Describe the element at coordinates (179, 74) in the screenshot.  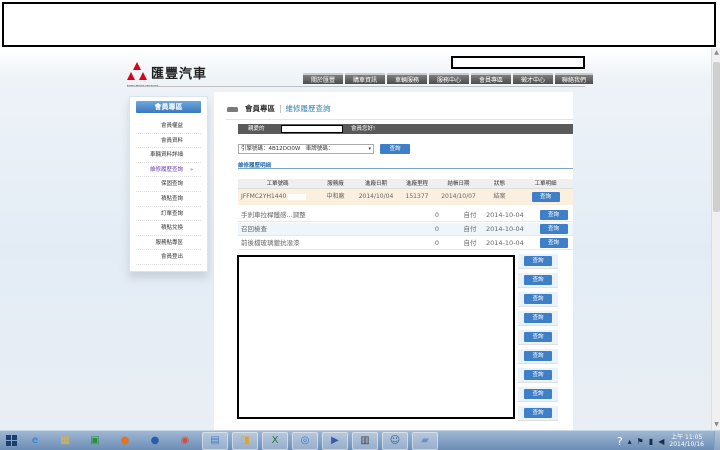
I see `brand-name: 匯豐汽車` at that location.